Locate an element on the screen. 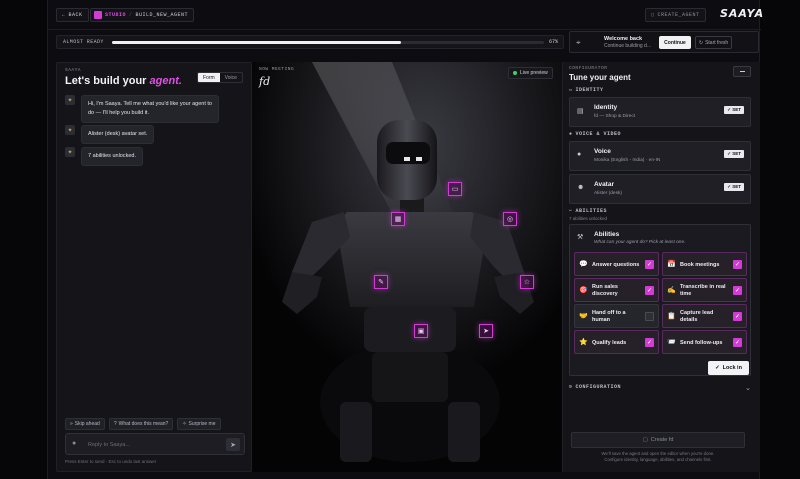 This screenshot has width=800, height=479. chip-surprise-me: ✧ Surprise me is located at coordinates (199, 424).